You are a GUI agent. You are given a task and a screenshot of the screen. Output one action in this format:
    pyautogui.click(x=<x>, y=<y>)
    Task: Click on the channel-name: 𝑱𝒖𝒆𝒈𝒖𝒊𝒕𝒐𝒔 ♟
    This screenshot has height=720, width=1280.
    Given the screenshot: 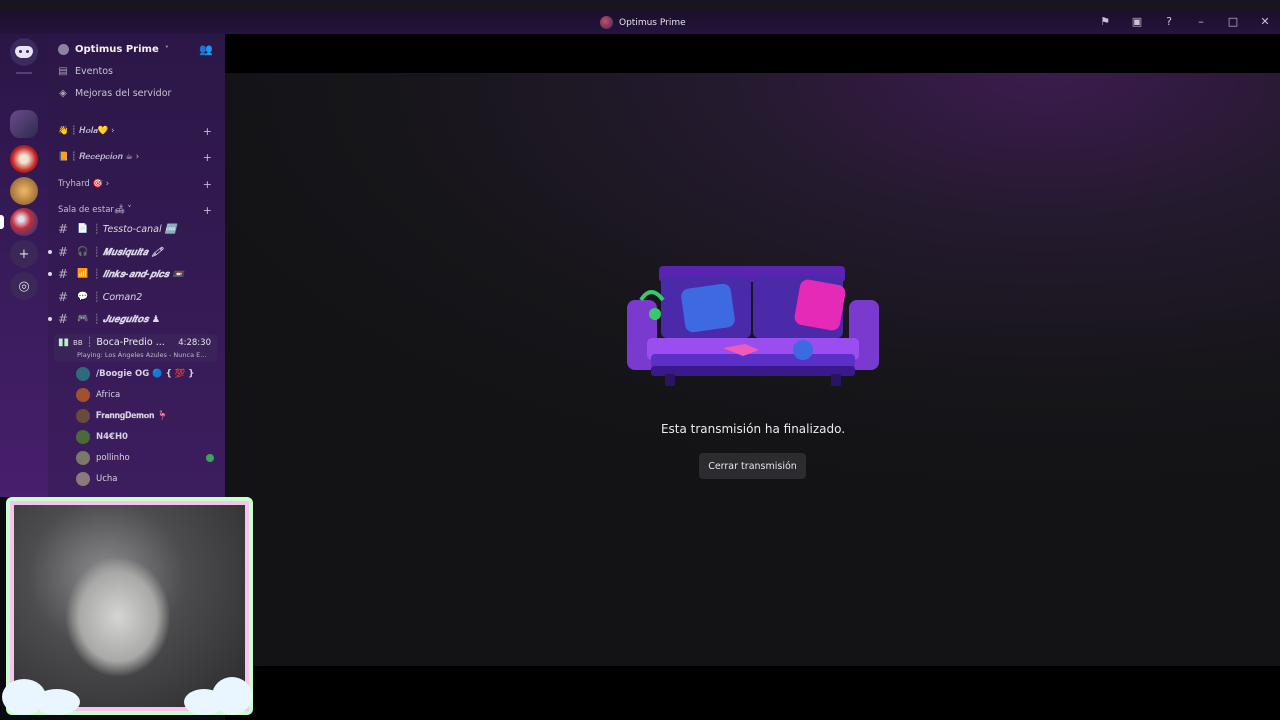 What is the action you would take?
    pyautogui.click(x=131, y=319)
    